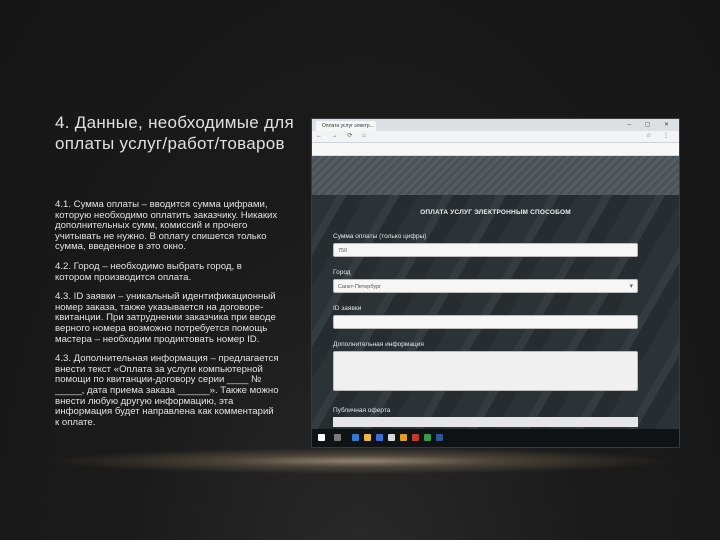 The width and height of the screenshot is (720, 540). I want to click on window-controls: – ▢ ✕, so click(651, 124).